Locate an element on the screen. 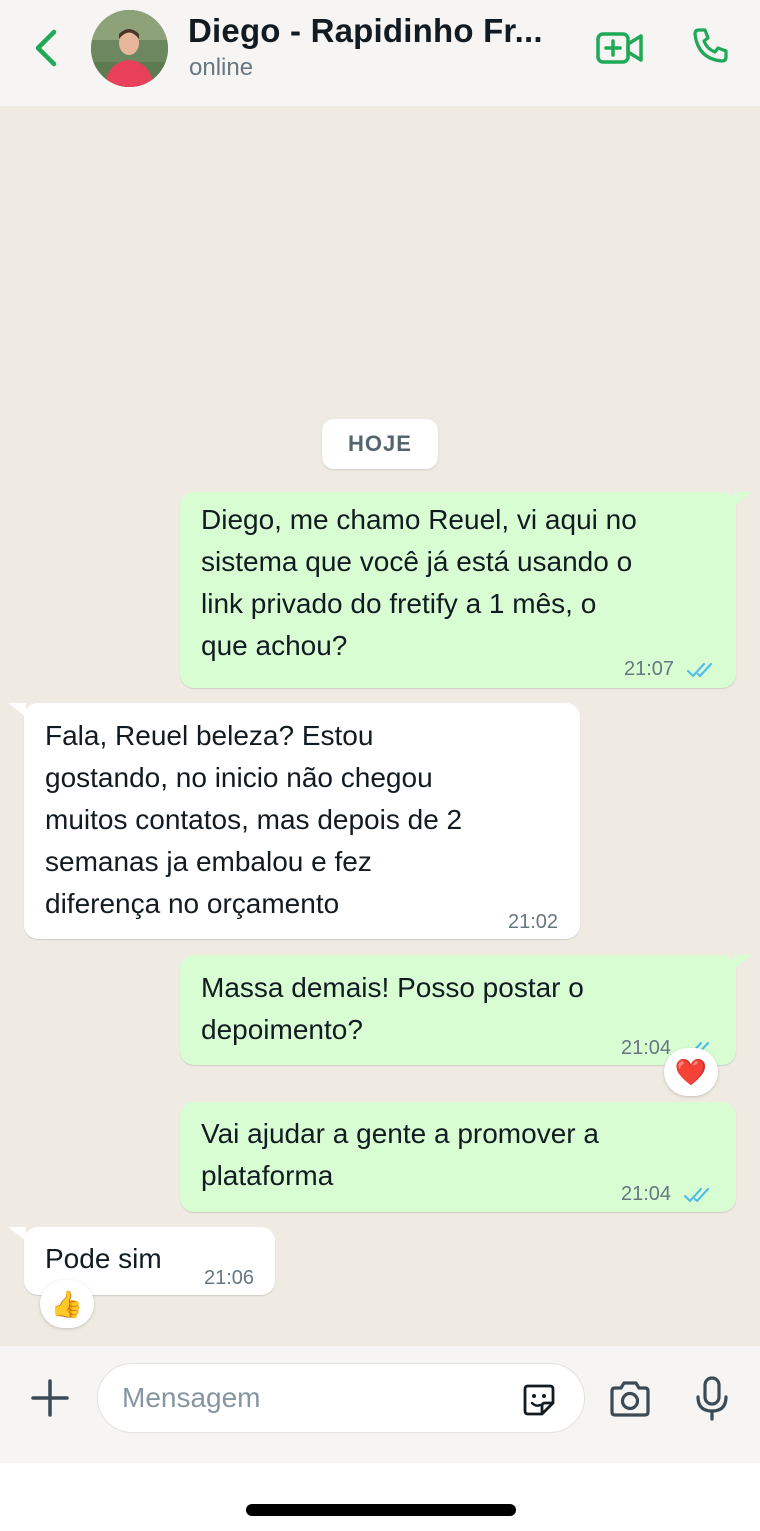 The width and height of the screenshot is (760, 1531). attach-button is located at coordinates (50, 1398).